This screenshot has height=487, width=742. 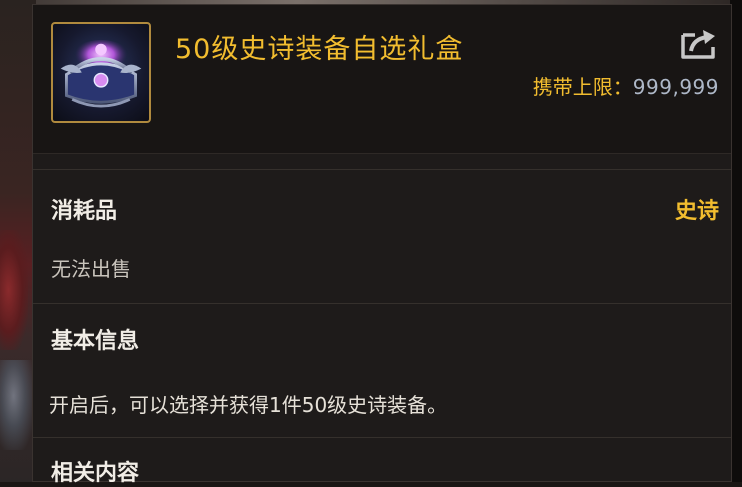 What do you see at coordinates (248, 405) in the screenshot?
I see `basic-info-text: 开启后，可以选择并获得1件50级史诗装备。` at bounding box center [248, 405].